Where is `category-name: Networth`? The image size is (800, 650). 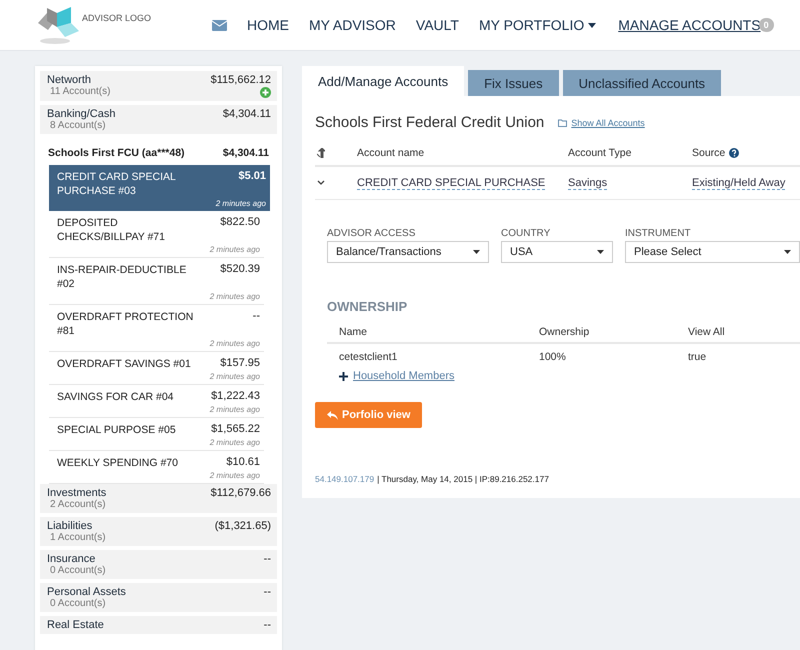 category-name: Networth is located at coordinates (69, 80).